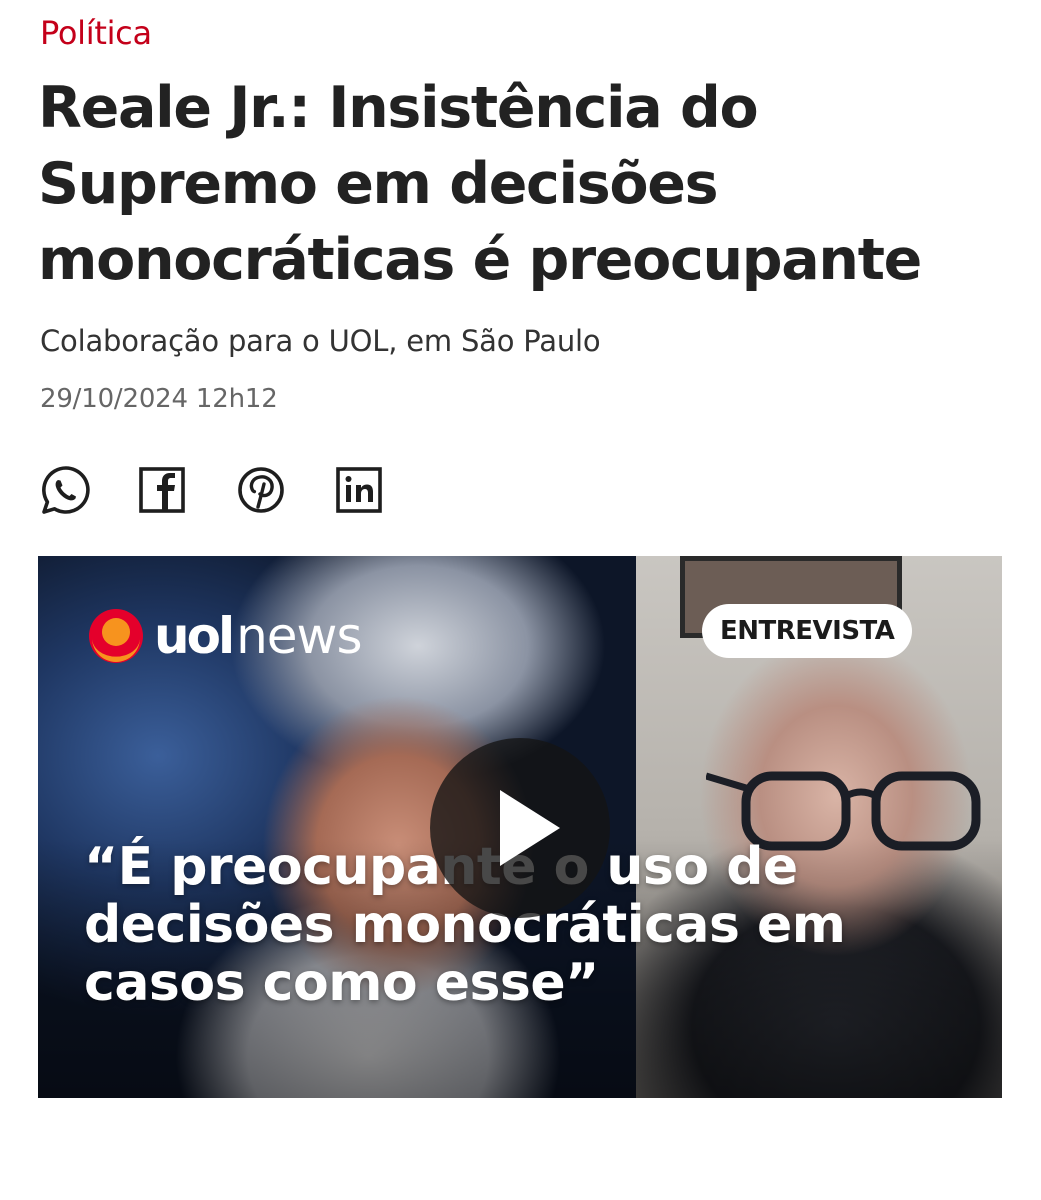 This screenshot has width=1041, height=1200. What do you see at coordinates (164, 490) in the screenshot?
I see `facebook-icon` at bounding box center [164, 490].